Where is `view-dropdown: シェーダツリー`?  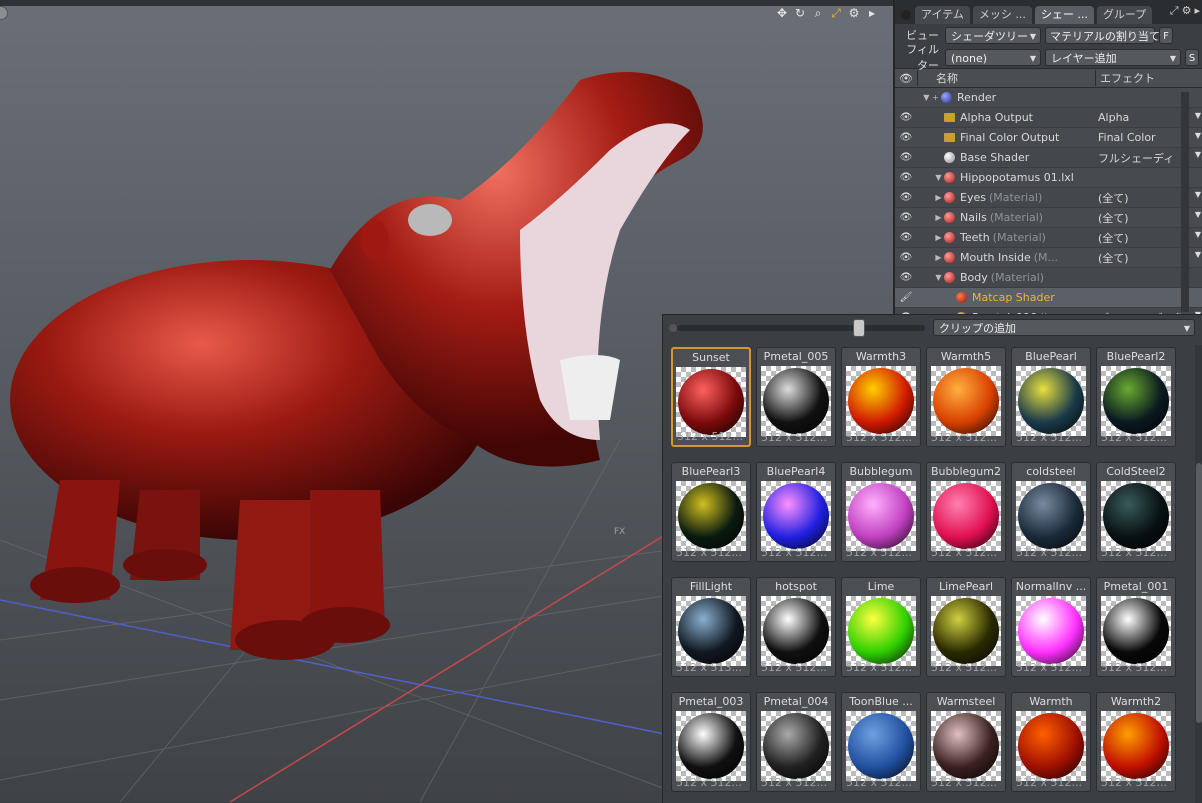 view-dropdown: シェーダツリー is located at coordinates (993, 35).